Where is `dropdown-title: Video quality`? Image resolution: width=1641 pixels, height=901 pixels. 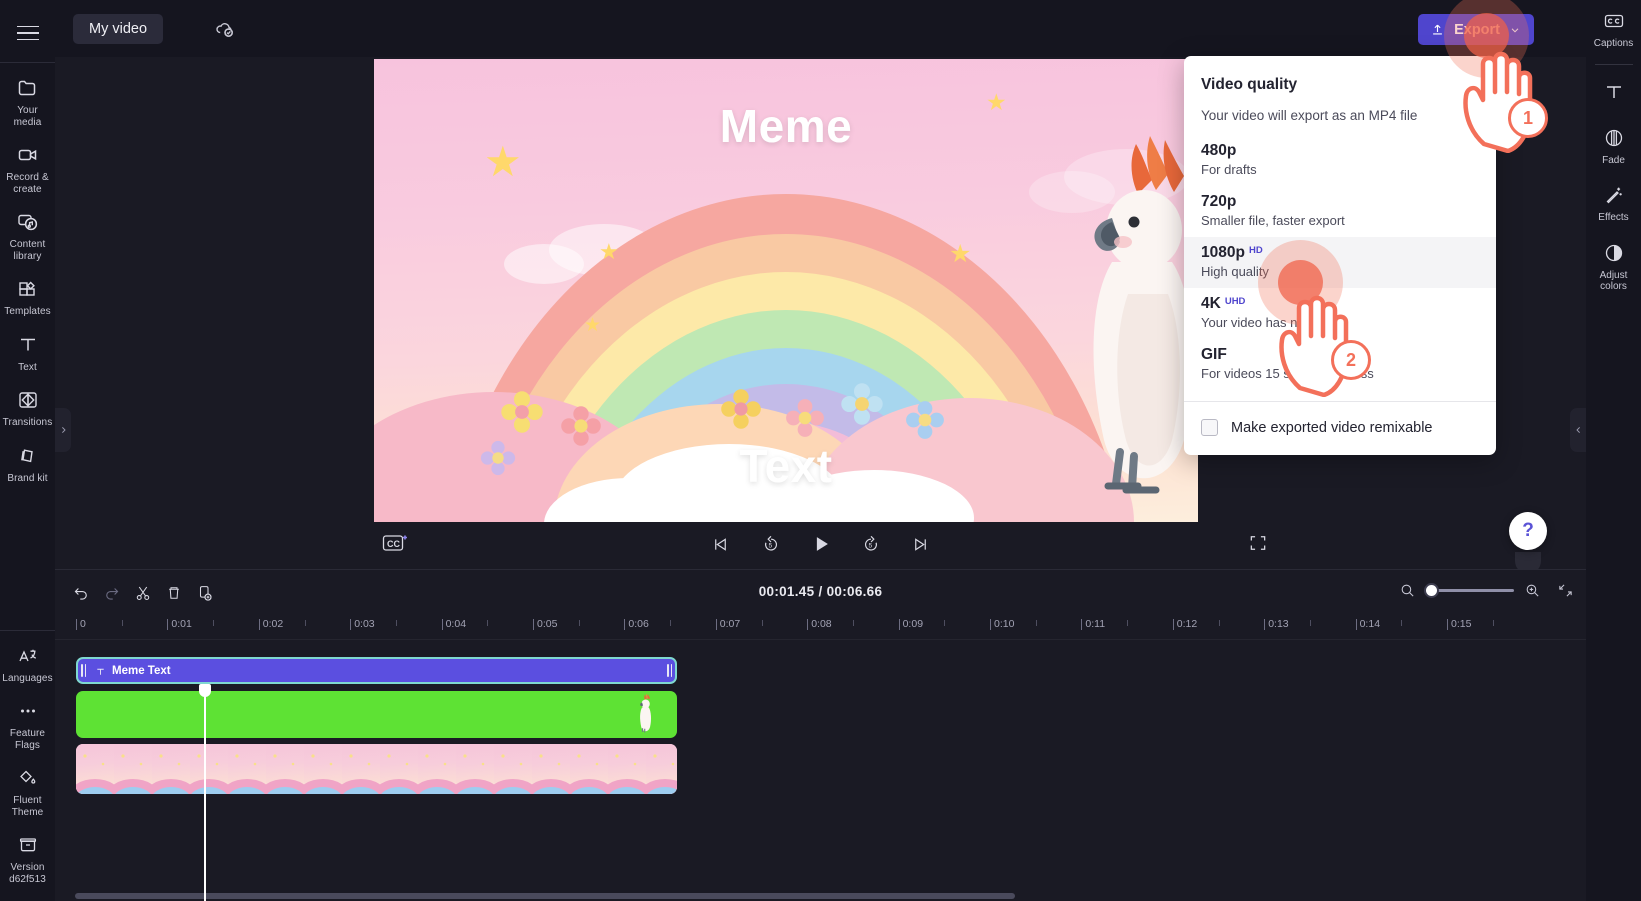
dropdown-title: Video quality is located at coordinates (1249, 84).